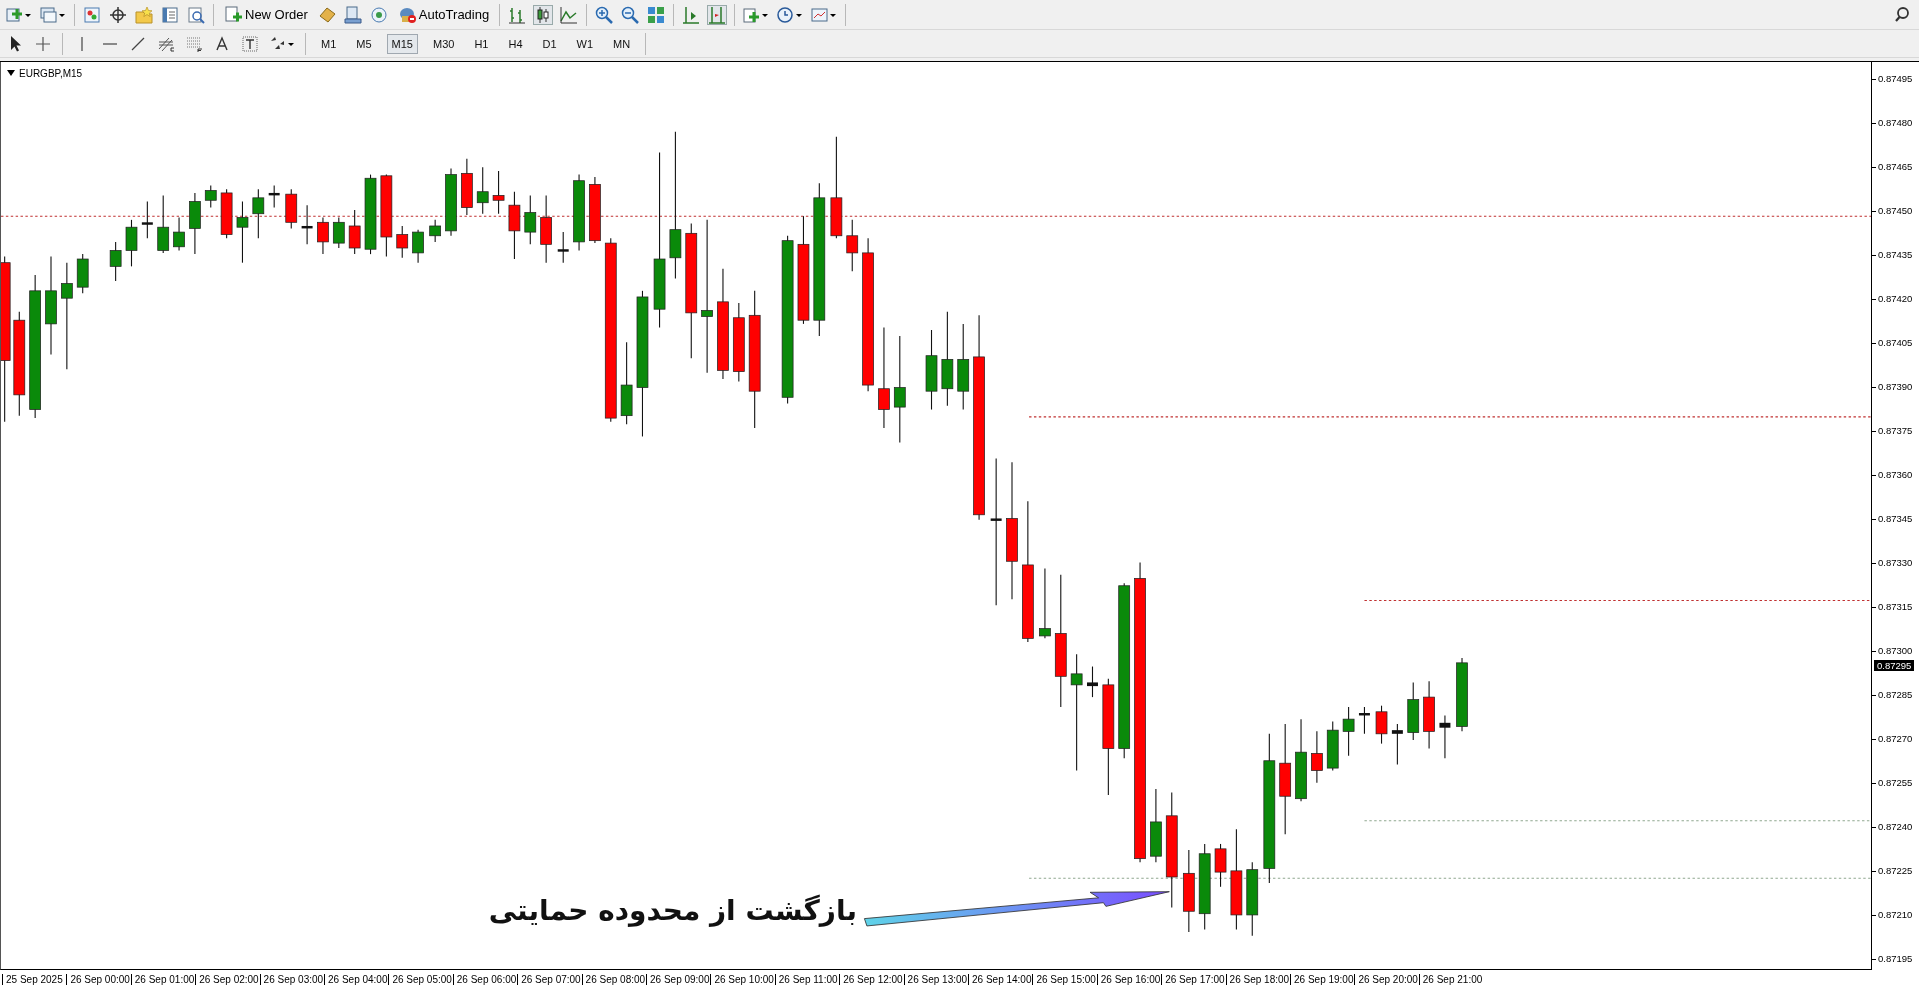 The height and width of the screenshot is (996, 1919). I want to click on price-label: 0.87390, so click(1892, 386).